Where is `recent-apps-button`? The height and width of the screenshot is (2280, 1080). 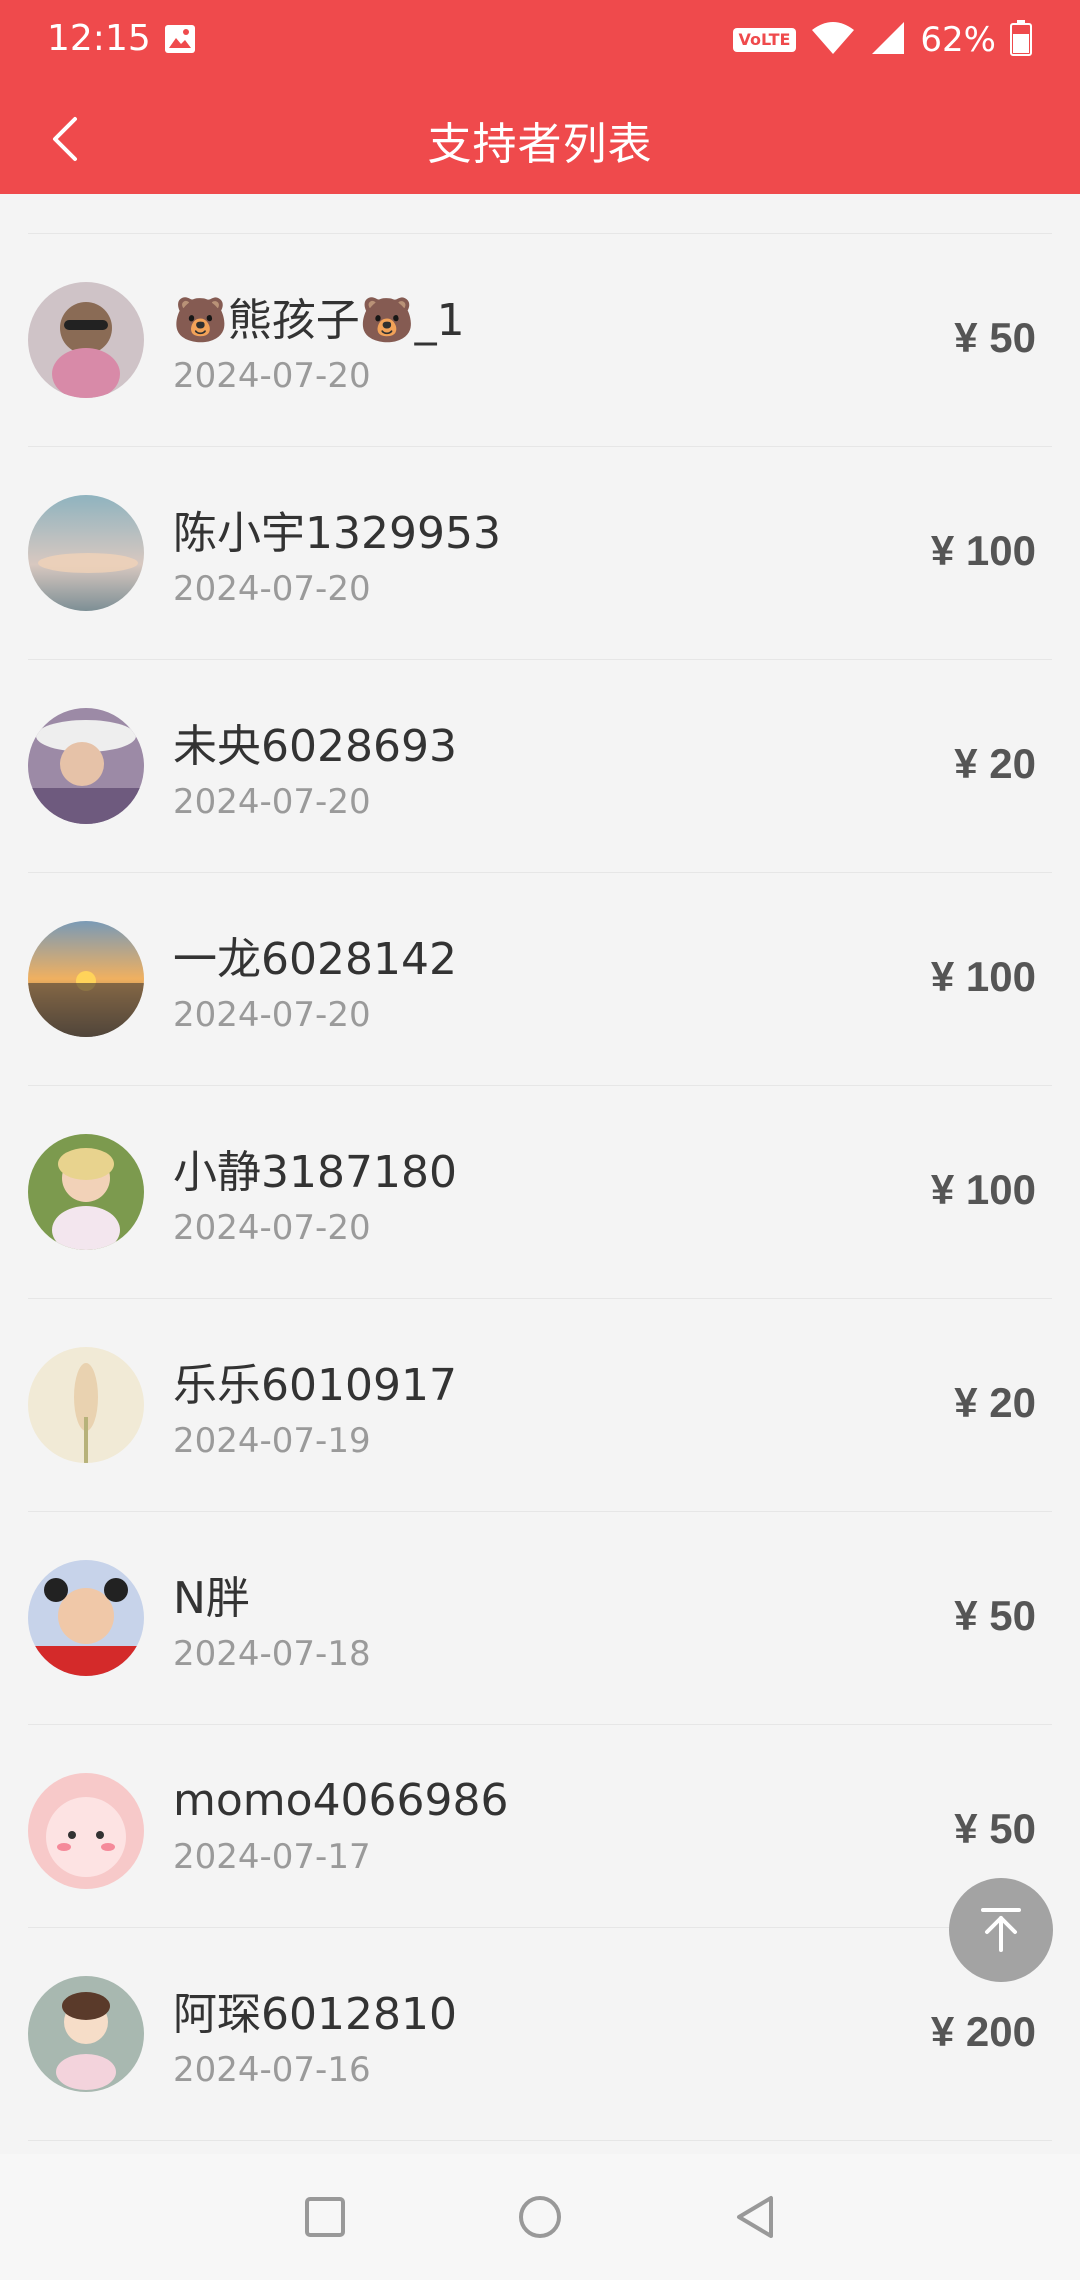 recent-apps-button is located at coordinates (325, 2217).